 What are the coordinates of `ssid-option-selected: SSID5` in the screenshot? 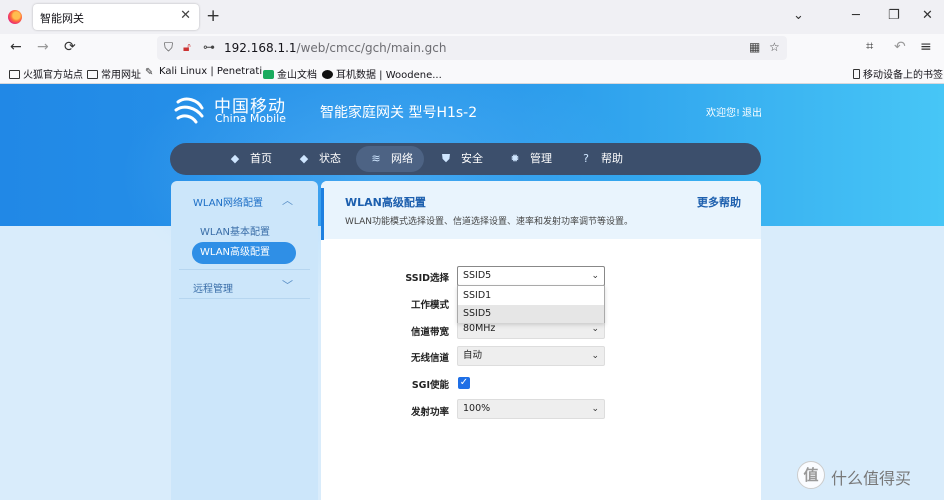 It's located at (531, 314).